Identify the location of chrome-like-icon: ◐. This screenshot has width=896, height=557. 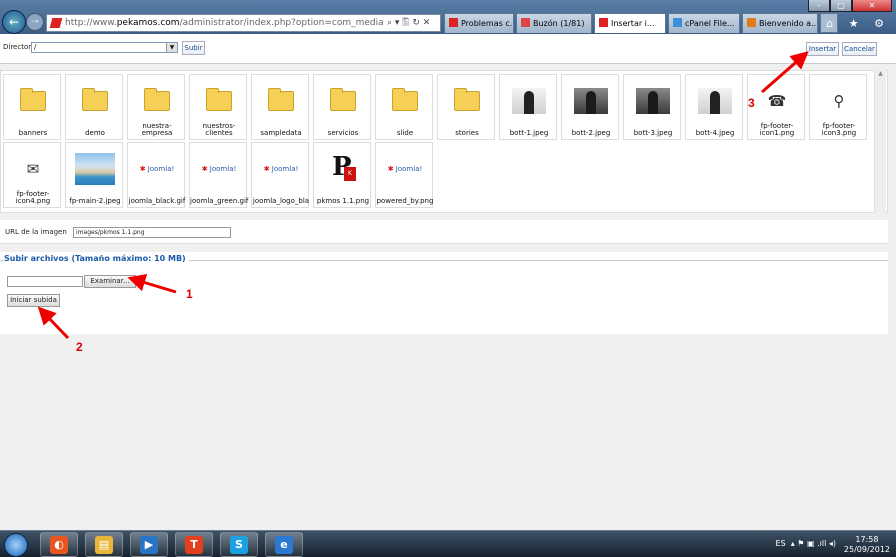
(59, 544).